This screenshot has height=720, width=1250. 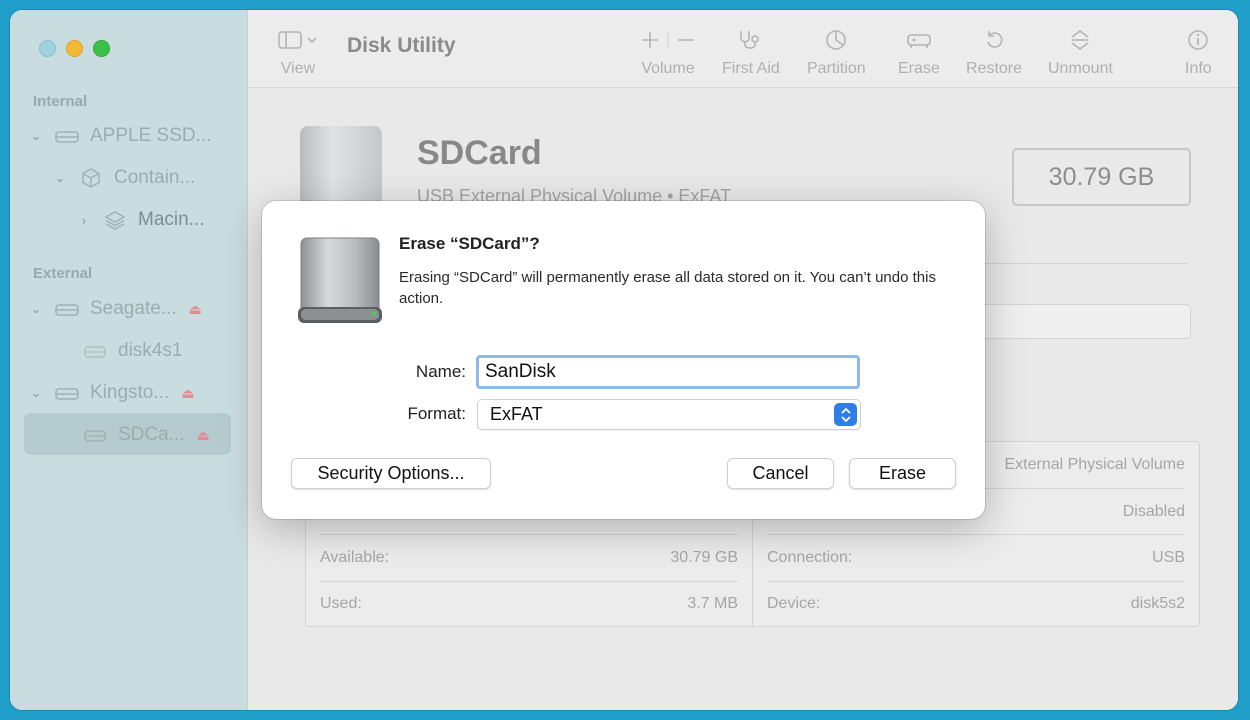 What do you see at coordinates (1101, 177) in the screenshot?
I see `volume-size: 30.79 GB` at bounding box center [1101, 177].